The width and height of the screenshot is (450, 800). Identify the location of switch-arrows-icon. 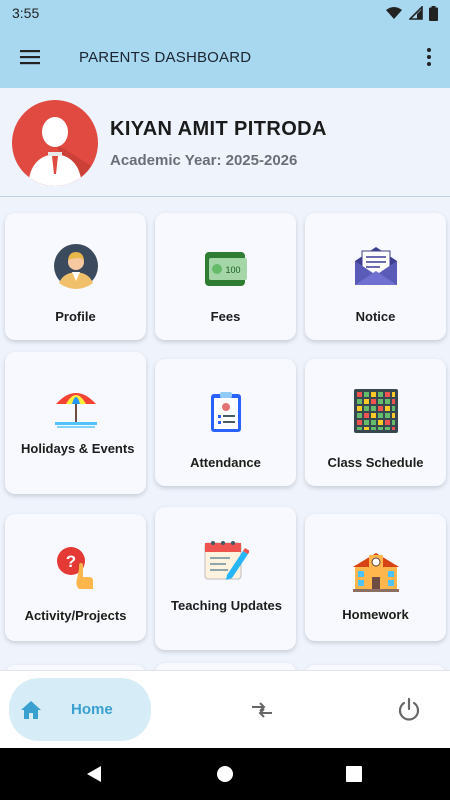
(262, 710).